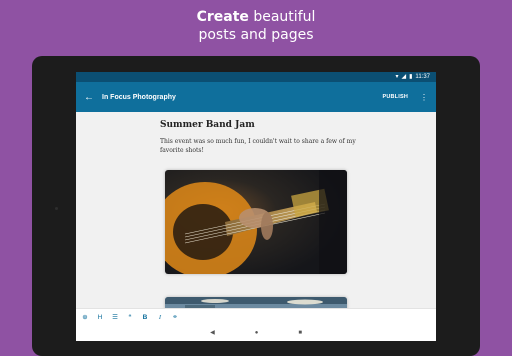  I want to click on nav-recents-icon: ■, so click(300, 333).